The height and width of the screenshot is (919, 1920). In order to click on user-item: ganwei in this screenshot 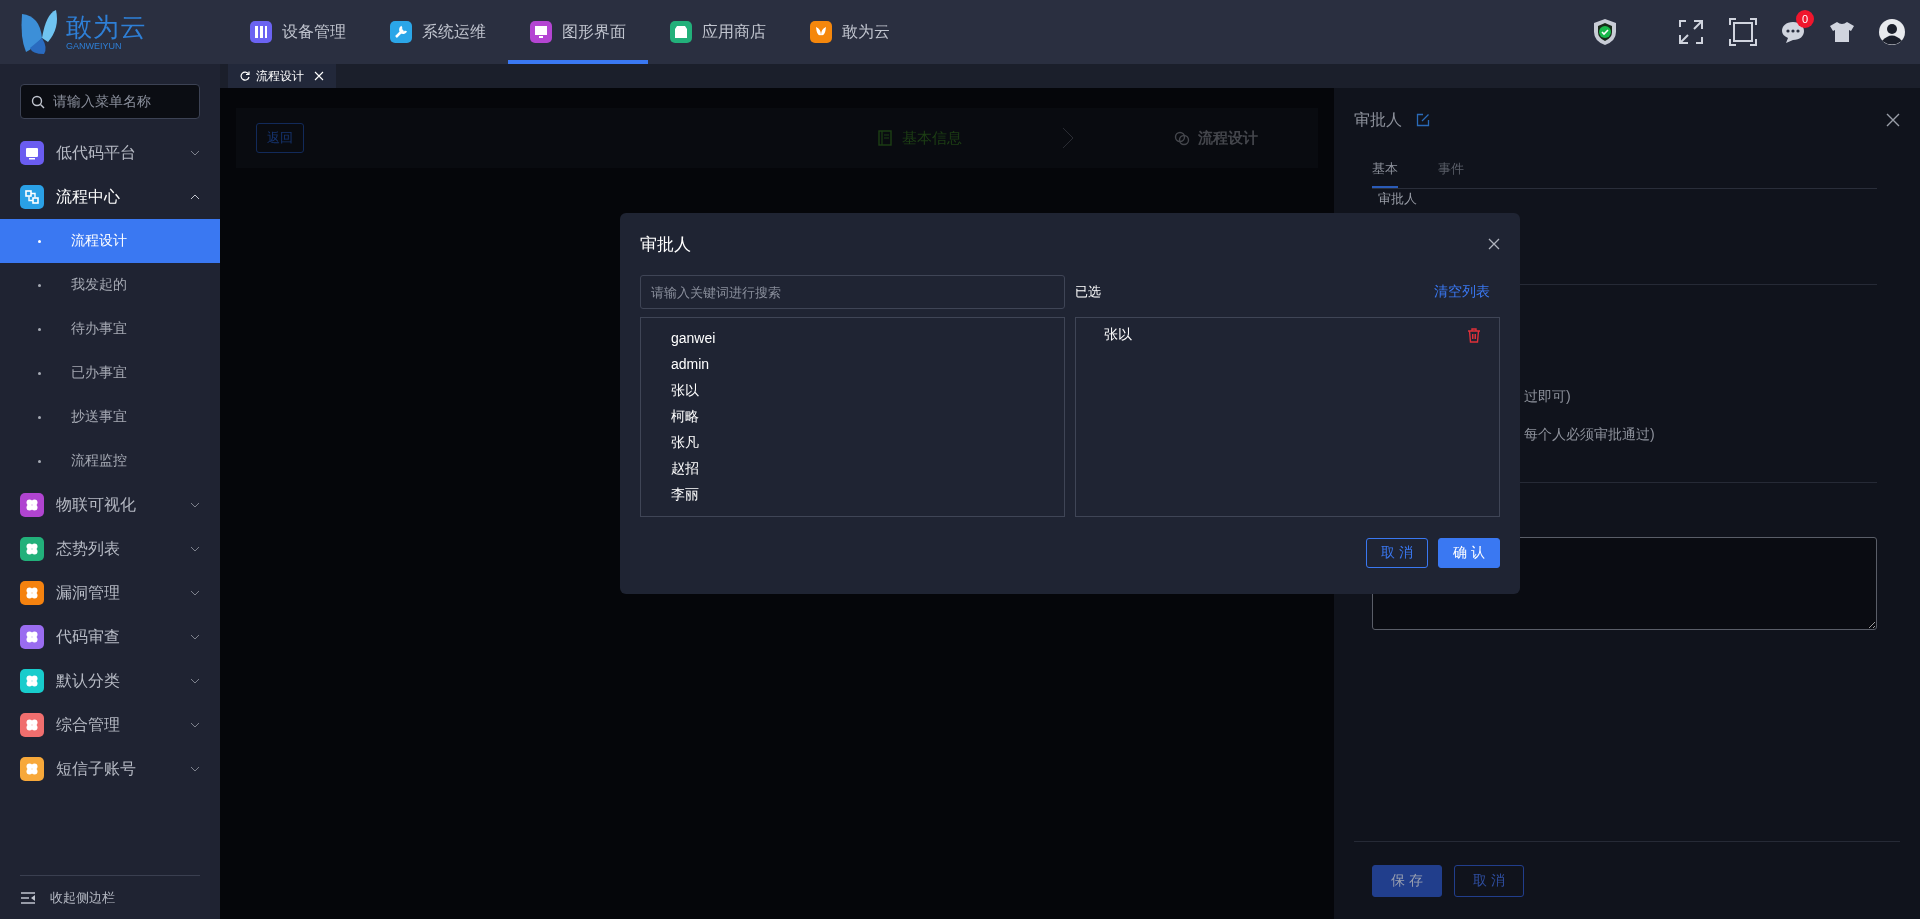, I will do `click(867, 340)`.